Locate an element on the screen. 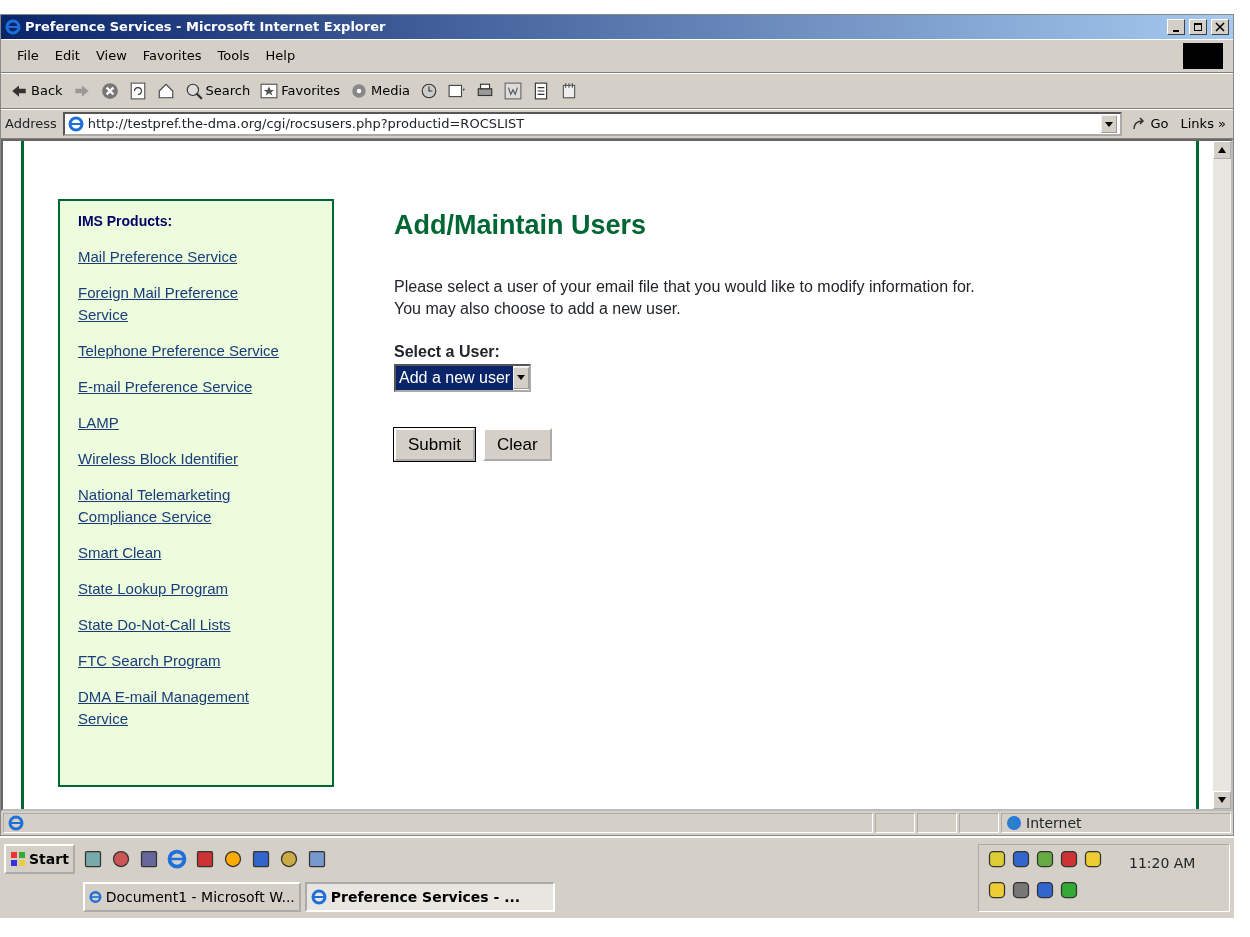  select-label: Select a User: is located at coordinates (447, 351).